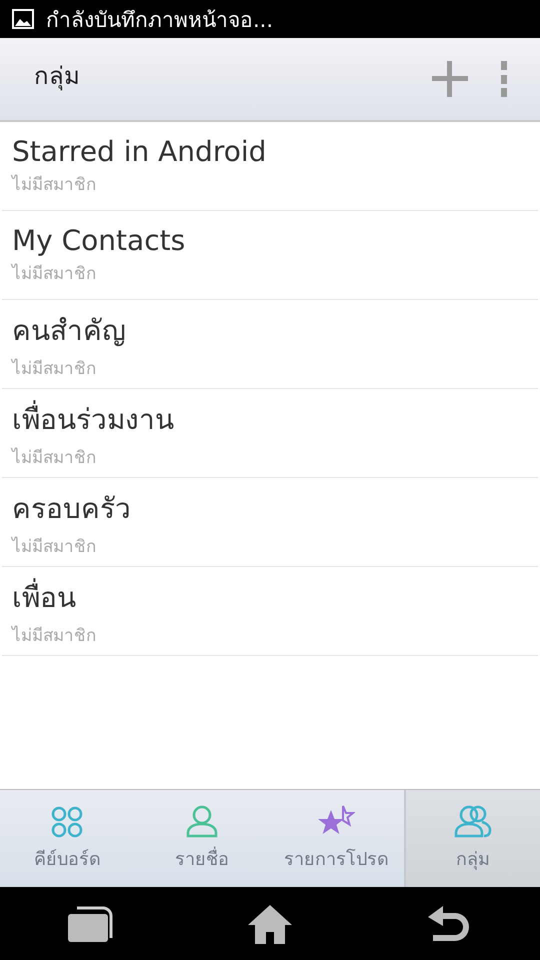  What do you see at coordinates (270, 255) in the screenshot?
I see `group-item: My Contacts ไม่มีสมาชิก` at bounding box center [270, 255].